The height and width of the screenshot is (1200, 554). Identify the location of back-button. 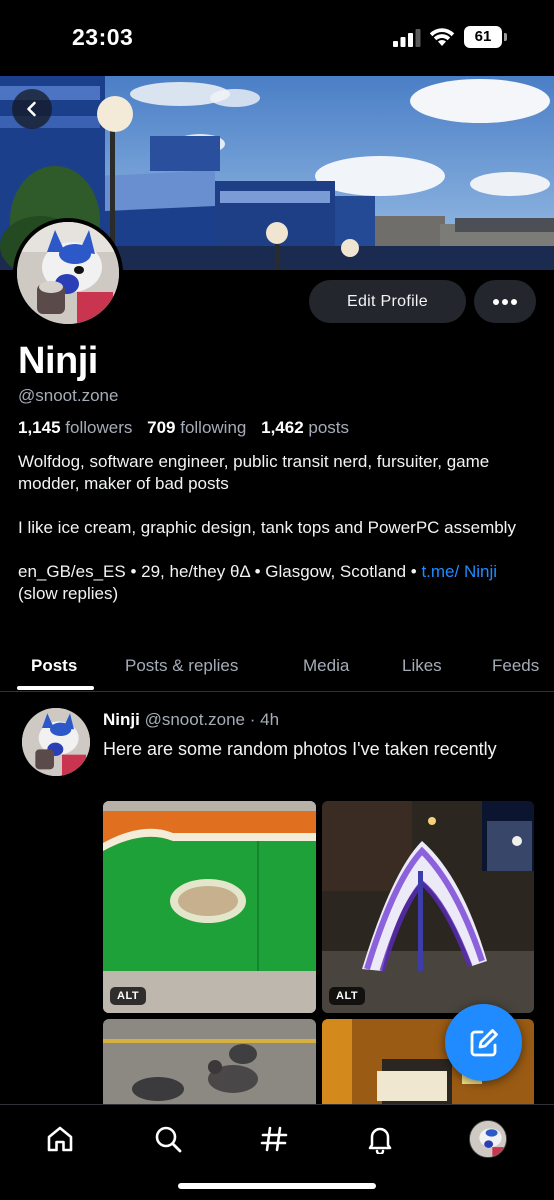
(32, 109).